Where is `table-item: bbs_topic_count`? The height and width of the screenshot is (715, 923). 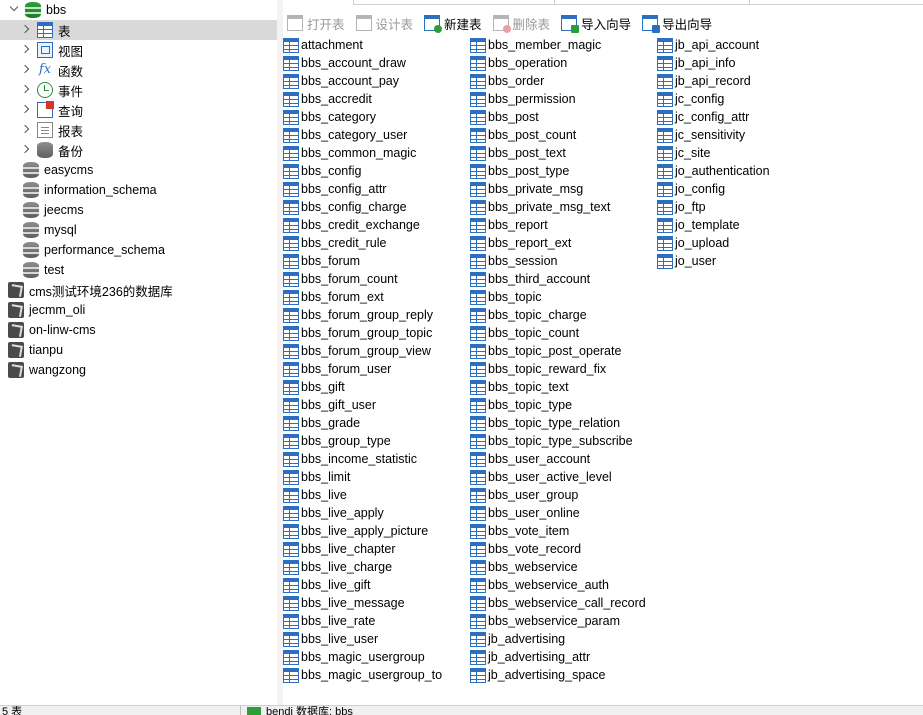
table-item: bbs_topic_count is located at coordinates (524, 333).